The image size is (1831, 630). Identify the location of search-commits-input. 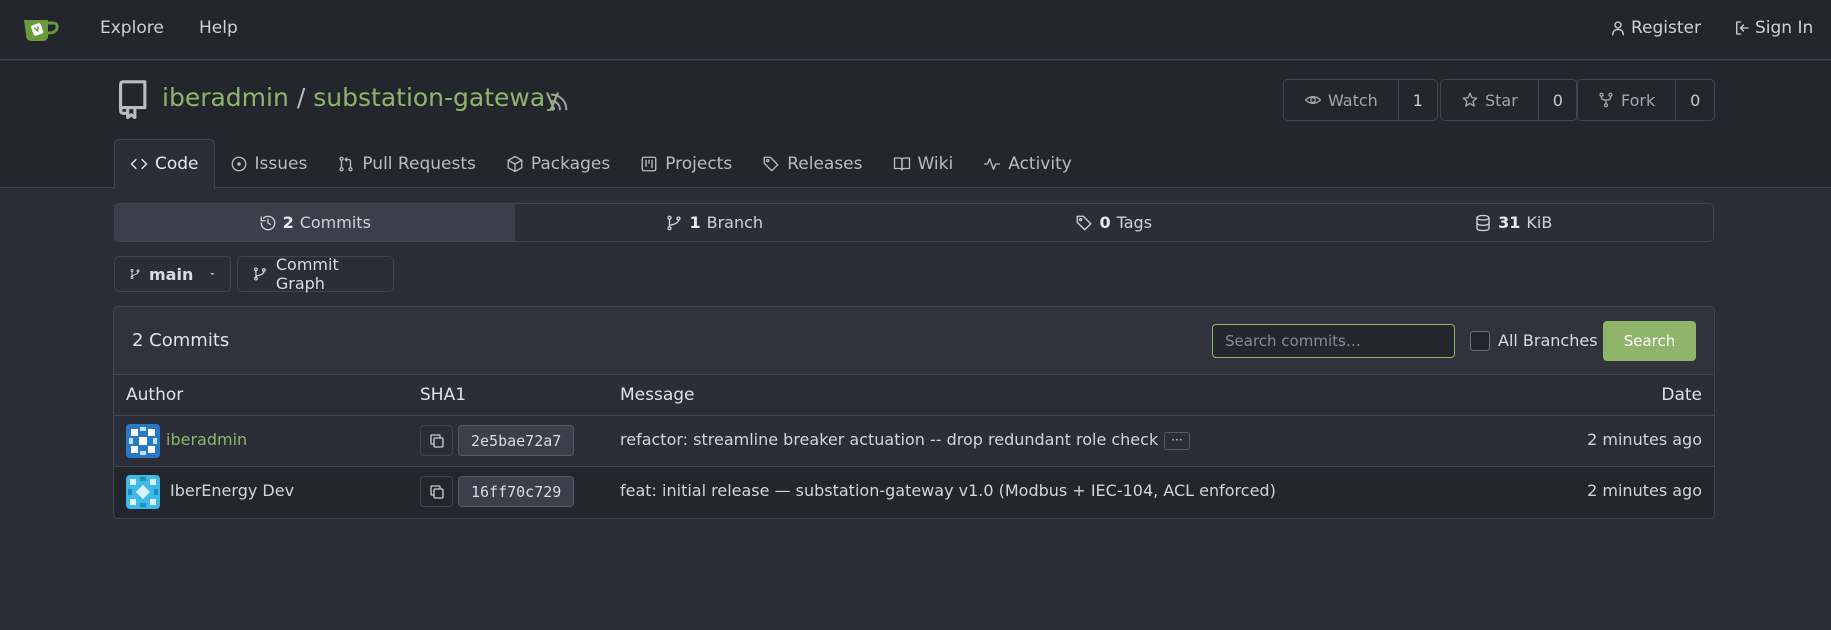
(1333, 341).